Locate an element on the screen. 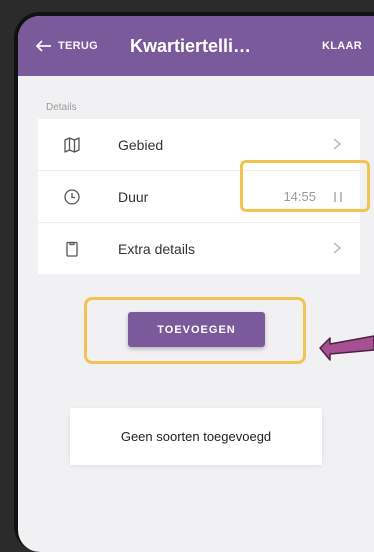 This screenshot has height=552, width=374. details-section-label: Details is located at coordinates (61, 107).